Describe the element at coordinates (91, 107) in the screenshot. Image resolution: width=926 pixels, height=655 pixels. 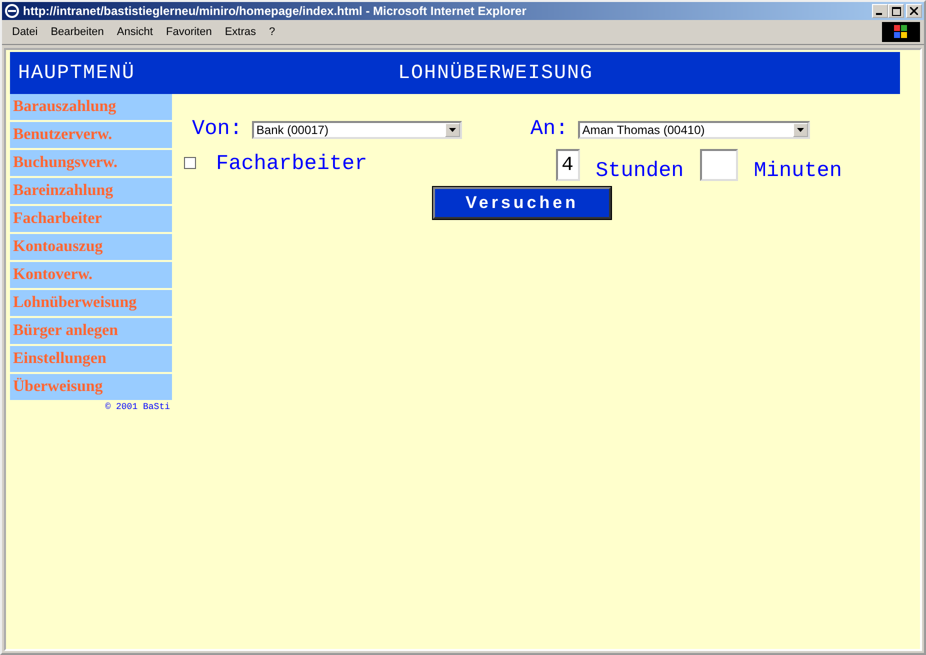
I see `sidebar-link: Barauszahlung` at that location.